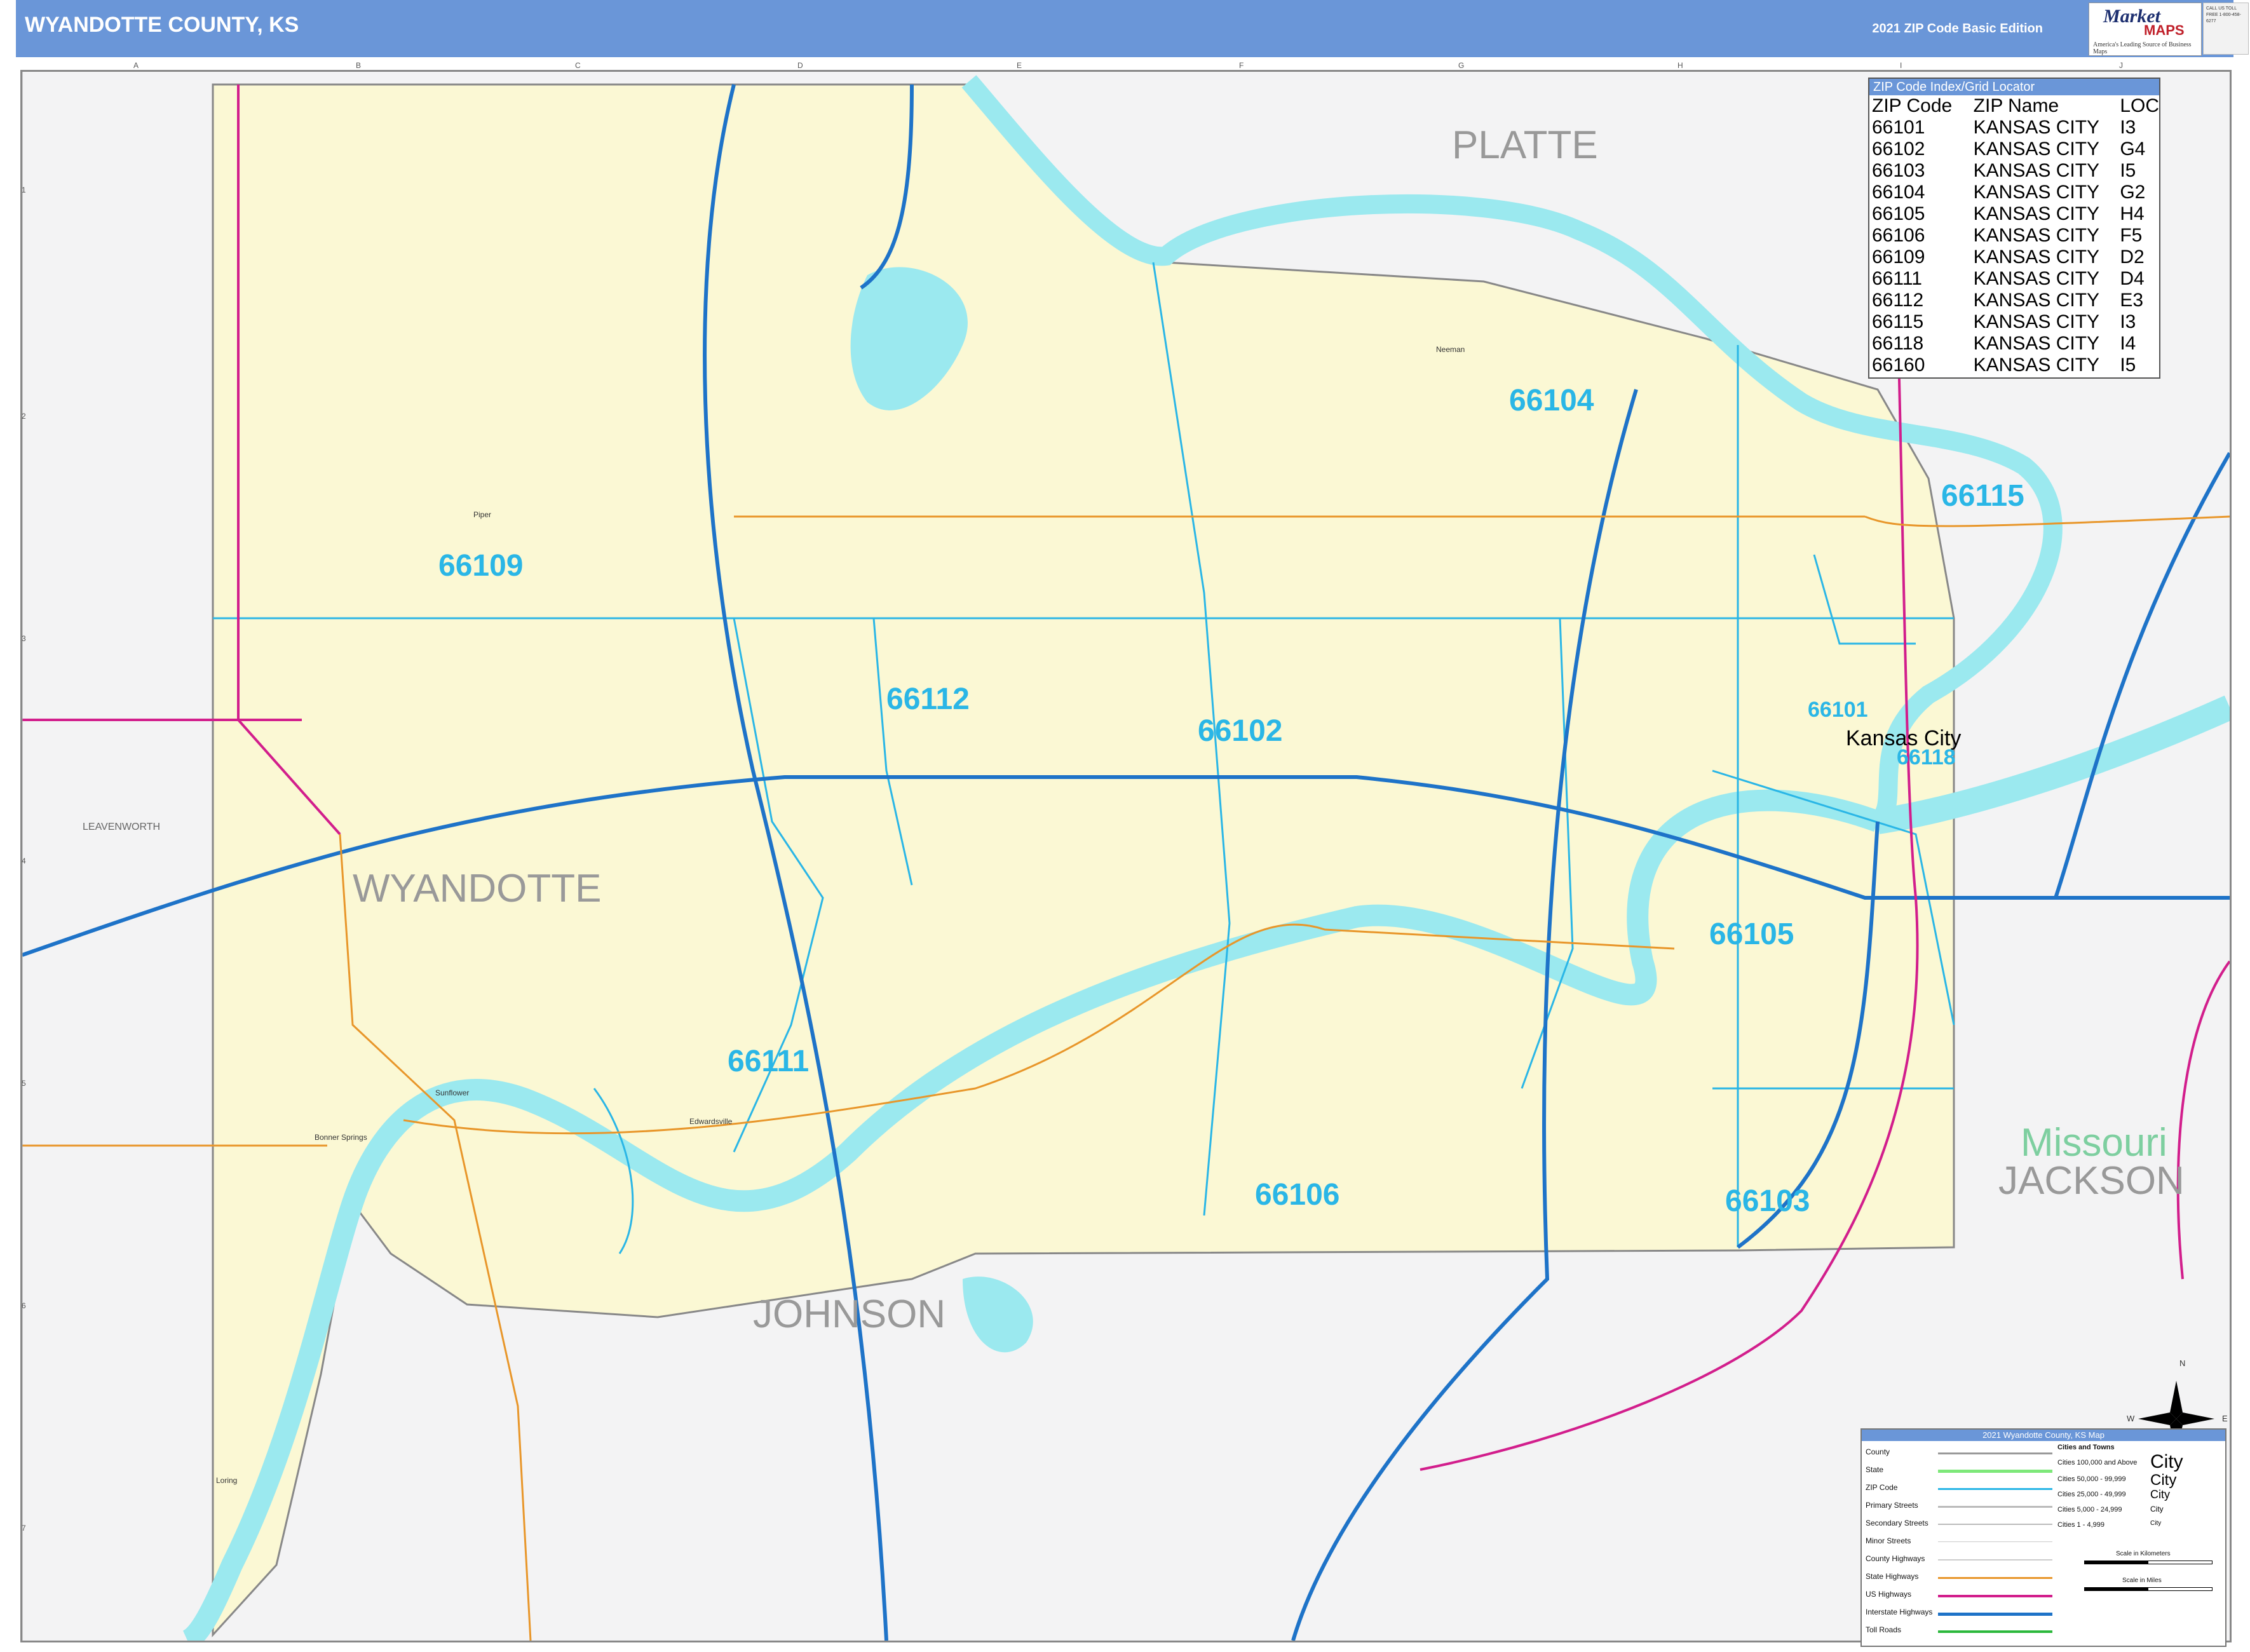  Describe the element at coordinates (1995, 1615) in the screenshot. I see `legend-line-interstate` at that location.